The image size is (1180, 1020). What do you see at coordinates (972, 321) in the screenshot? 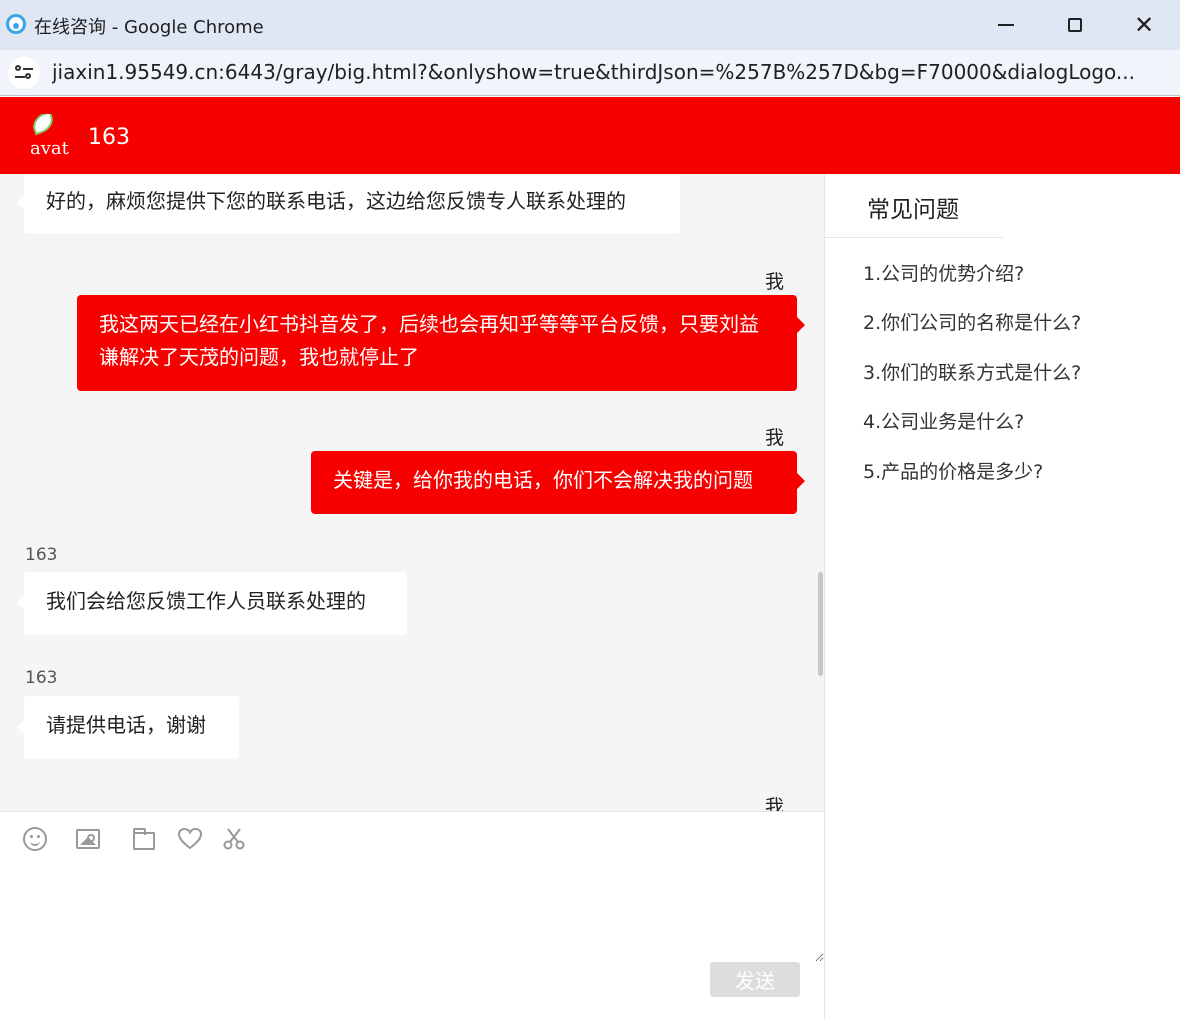
I see `faq-item: 2.你们公司的名称是什么?` at bounding box center [972, 321].